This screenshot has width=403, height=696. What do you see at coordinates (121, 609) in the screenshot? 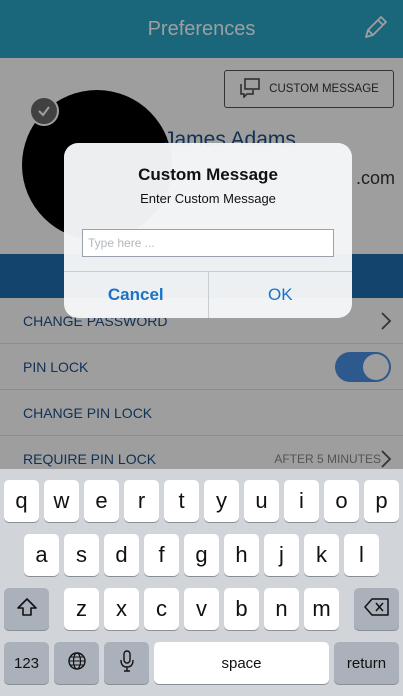
I see `key-x: x` at bounding box center [121, 609].